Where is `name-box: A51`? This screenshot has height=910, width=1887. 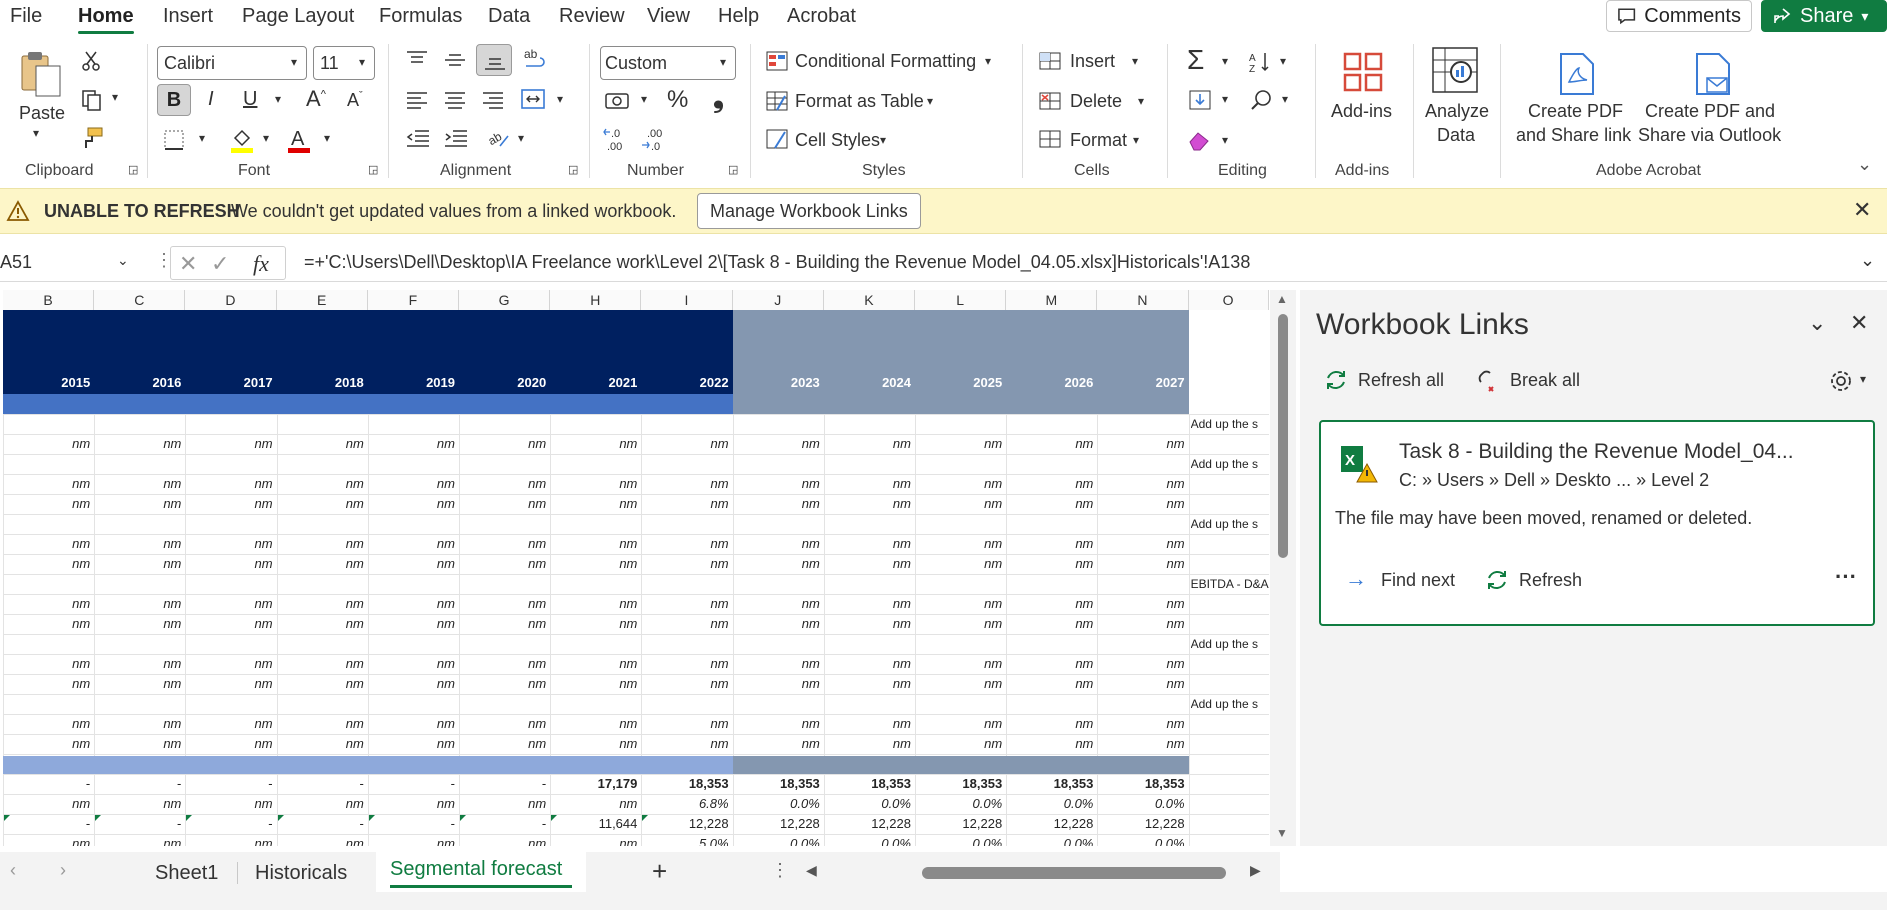 name-box: A51 is located at coordinates (16, 262).